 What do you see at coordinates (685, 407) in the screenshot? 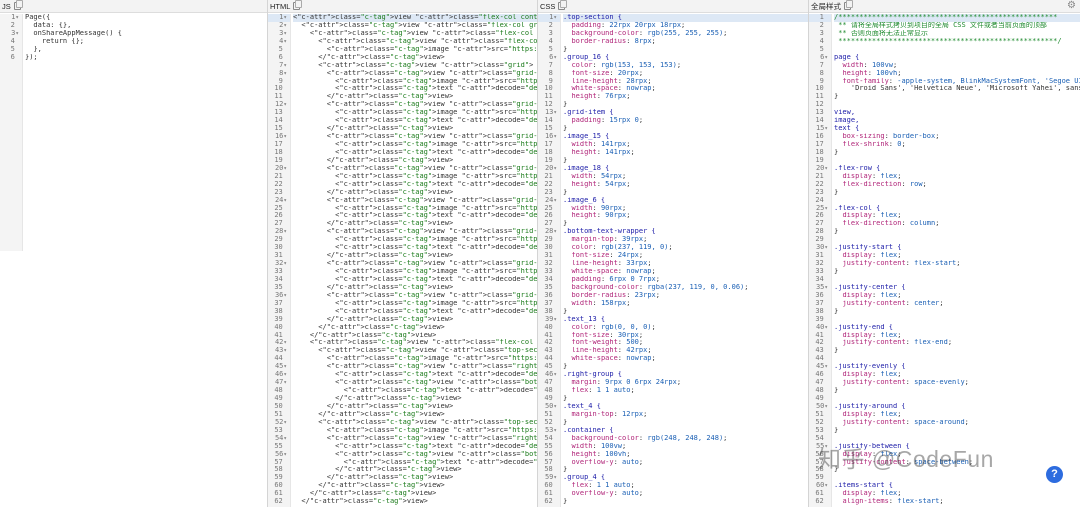
I see `code-line: .text_4 {` at bounding box center [685, 407].